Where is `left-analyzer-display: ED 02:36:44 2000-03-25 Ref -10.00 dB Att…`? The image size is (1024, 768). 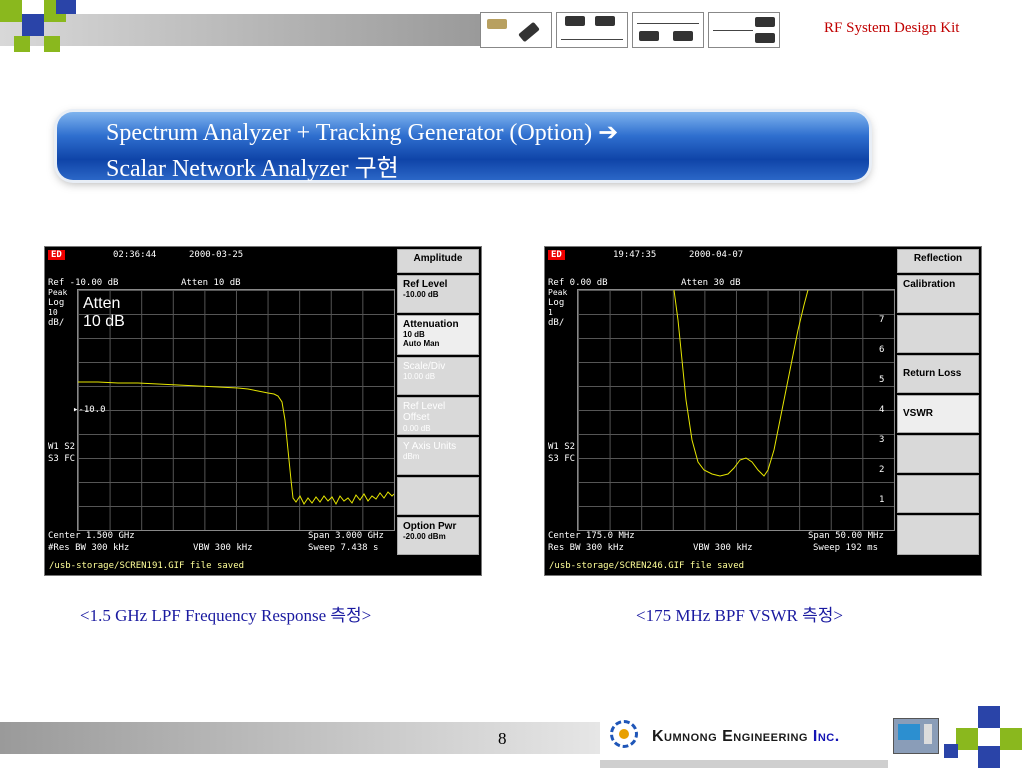
left-analyzer-display: ED 02:36:44 2000-03-25 Ref -10.00 dB Att… is located at coordinates (220, 403).